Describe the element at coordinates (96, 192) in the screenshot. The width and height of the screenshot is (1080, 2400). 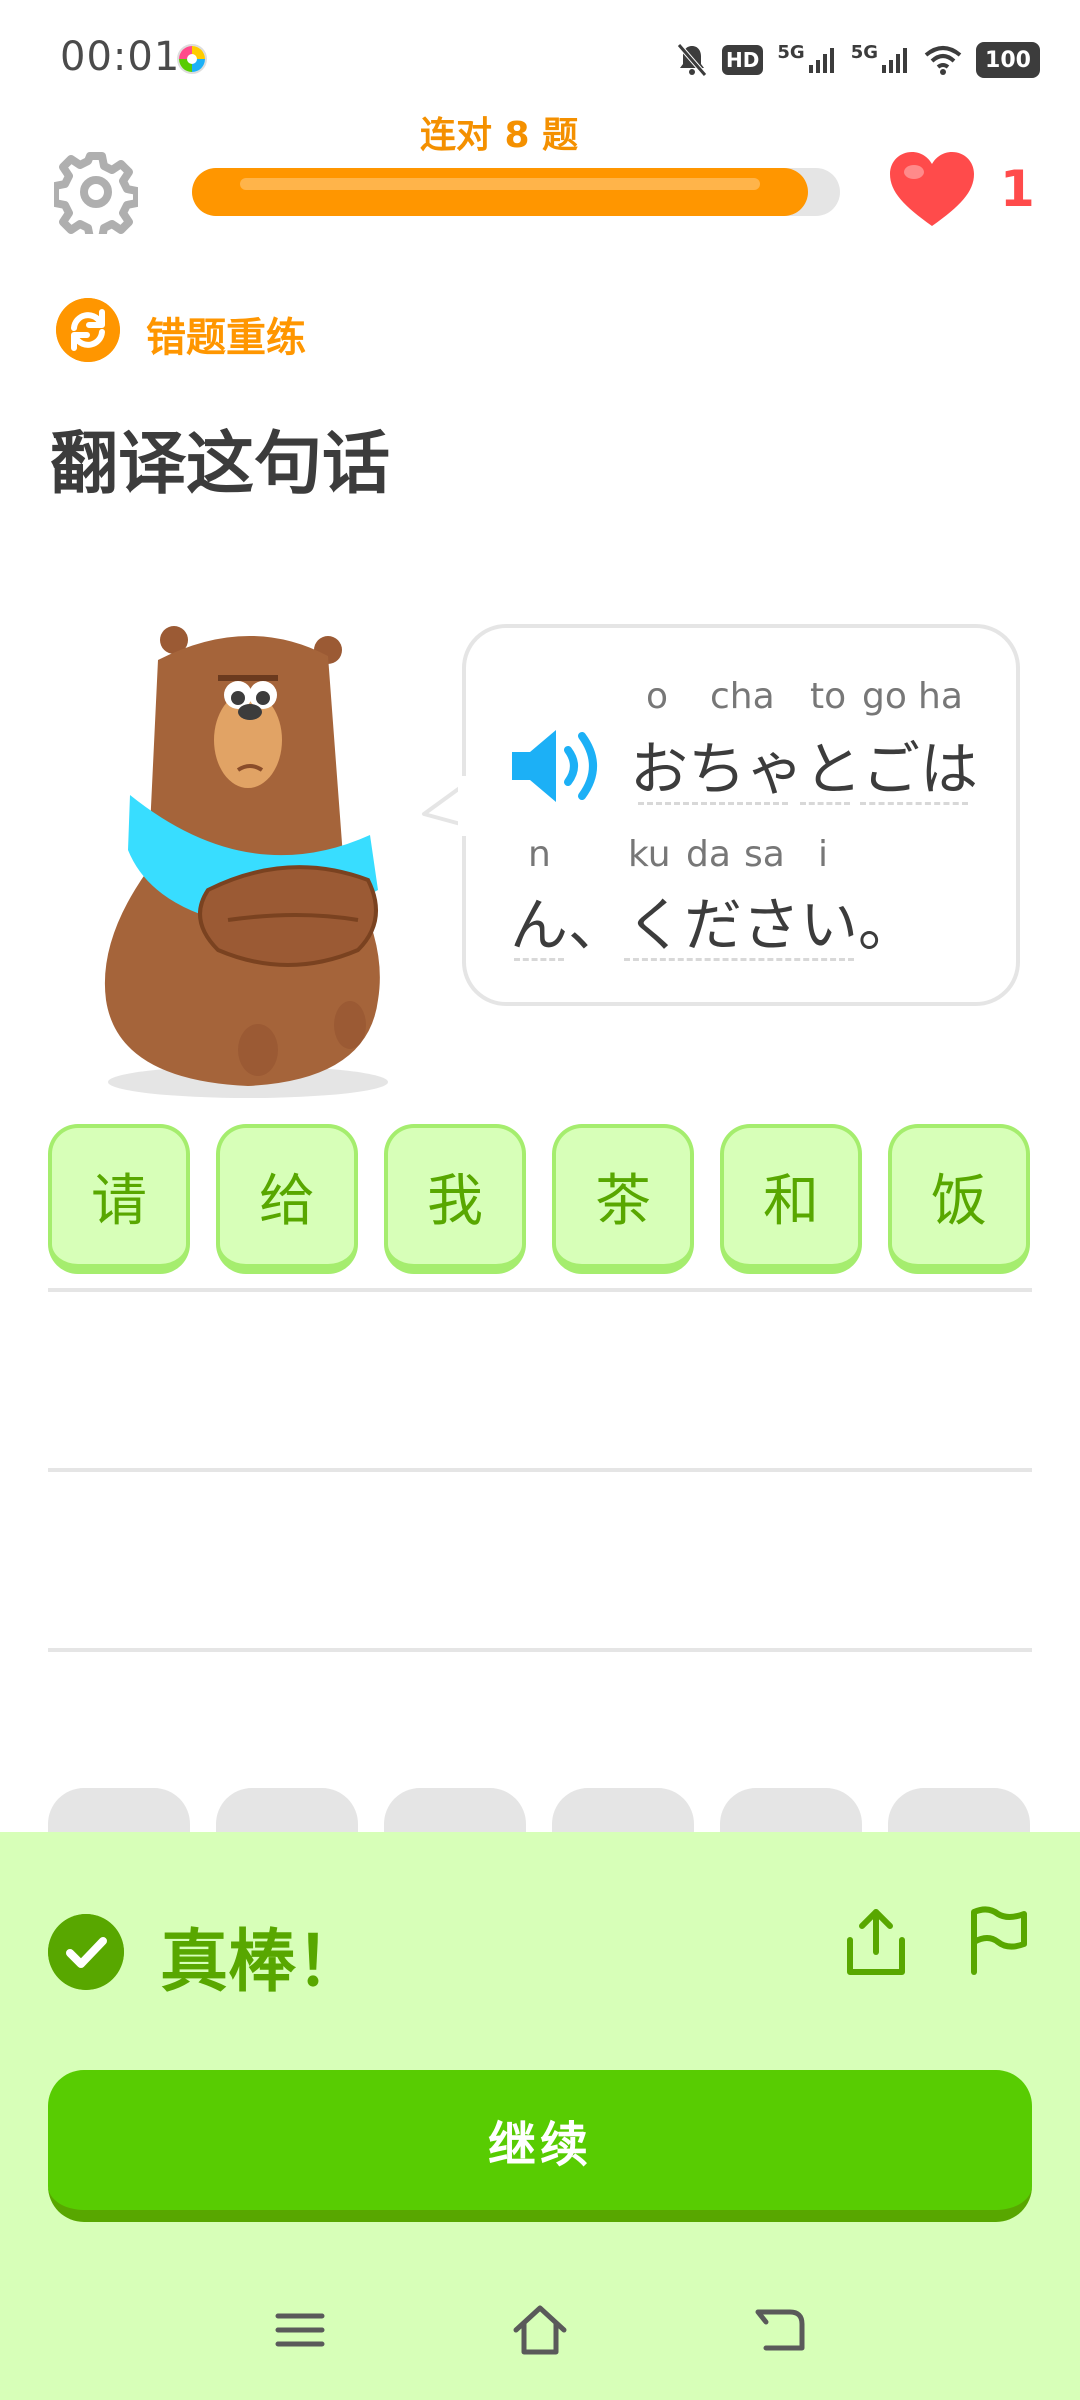
I see `gear-icon` at that location.